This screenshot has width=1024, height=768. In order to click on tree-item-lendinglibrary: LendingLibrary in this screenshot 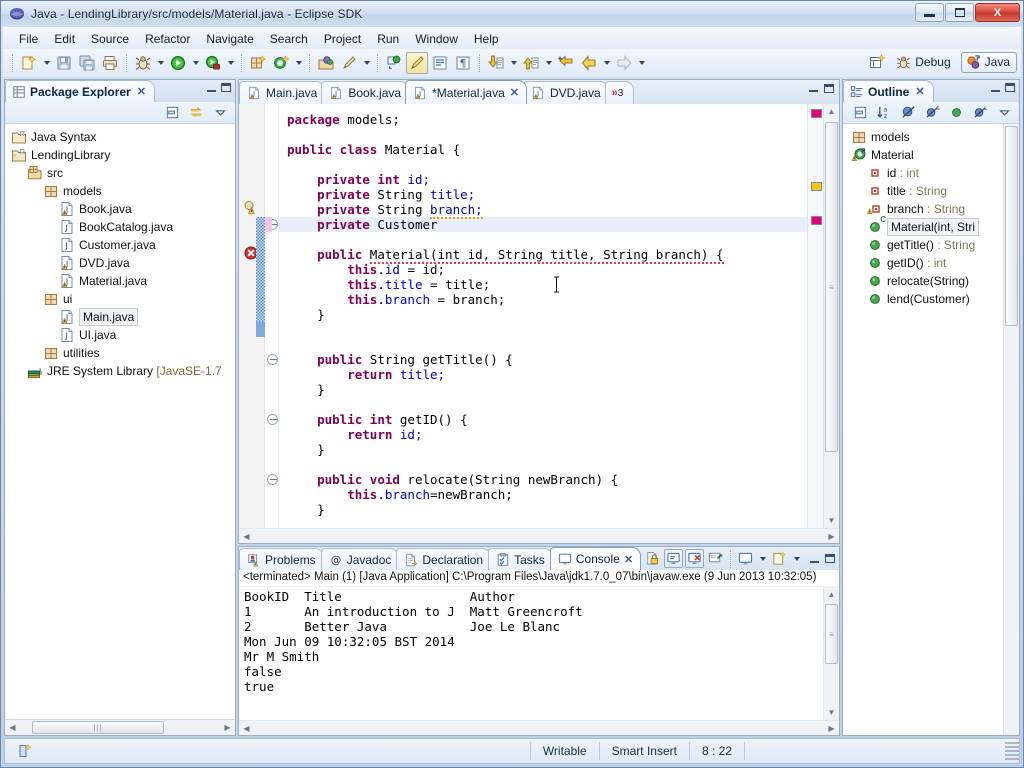, I will do `click(120, 155)`.